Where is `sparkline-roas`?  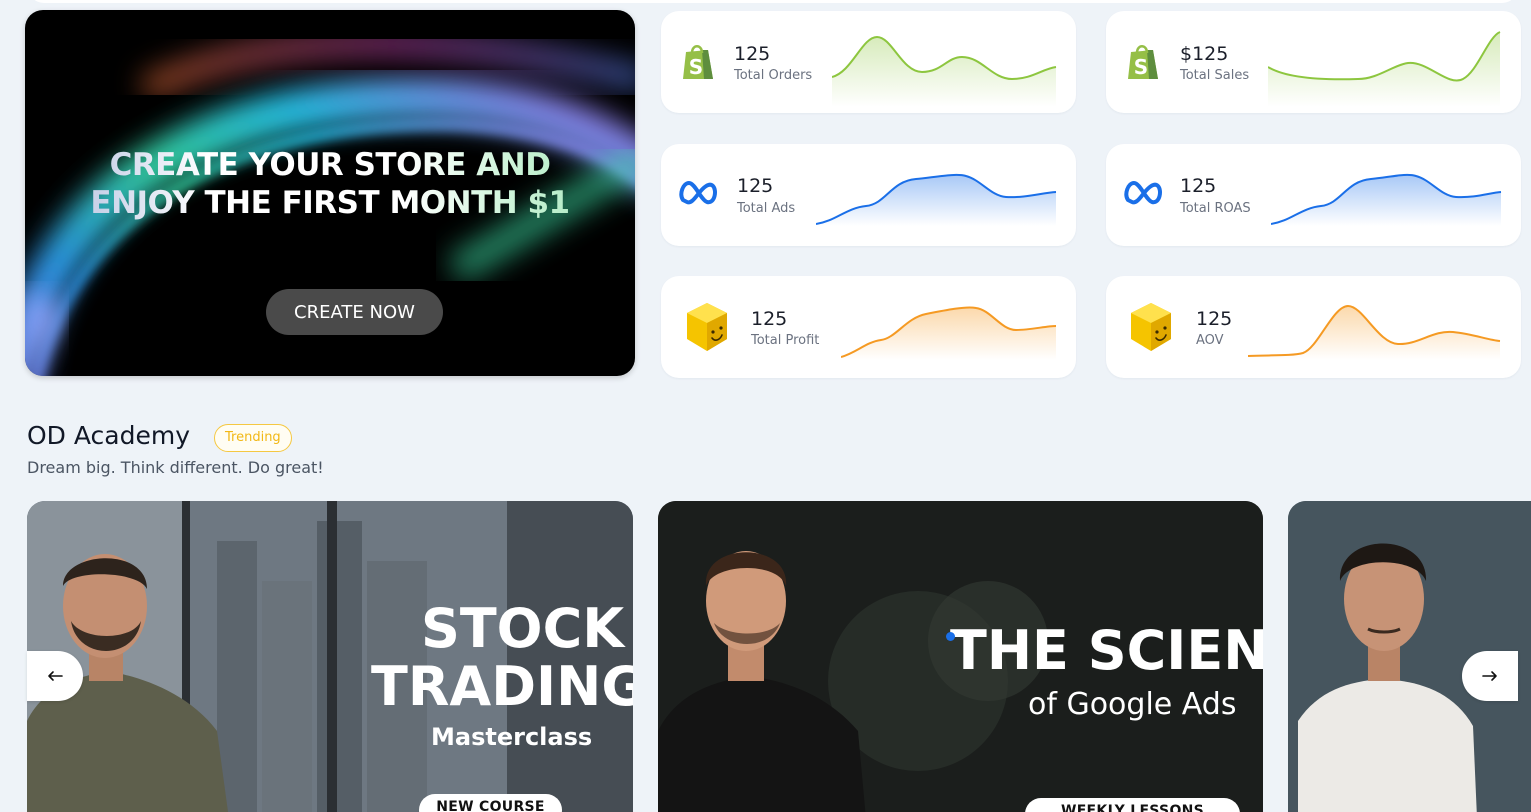 sparkline-roas is located at coordinates (1386, 199).